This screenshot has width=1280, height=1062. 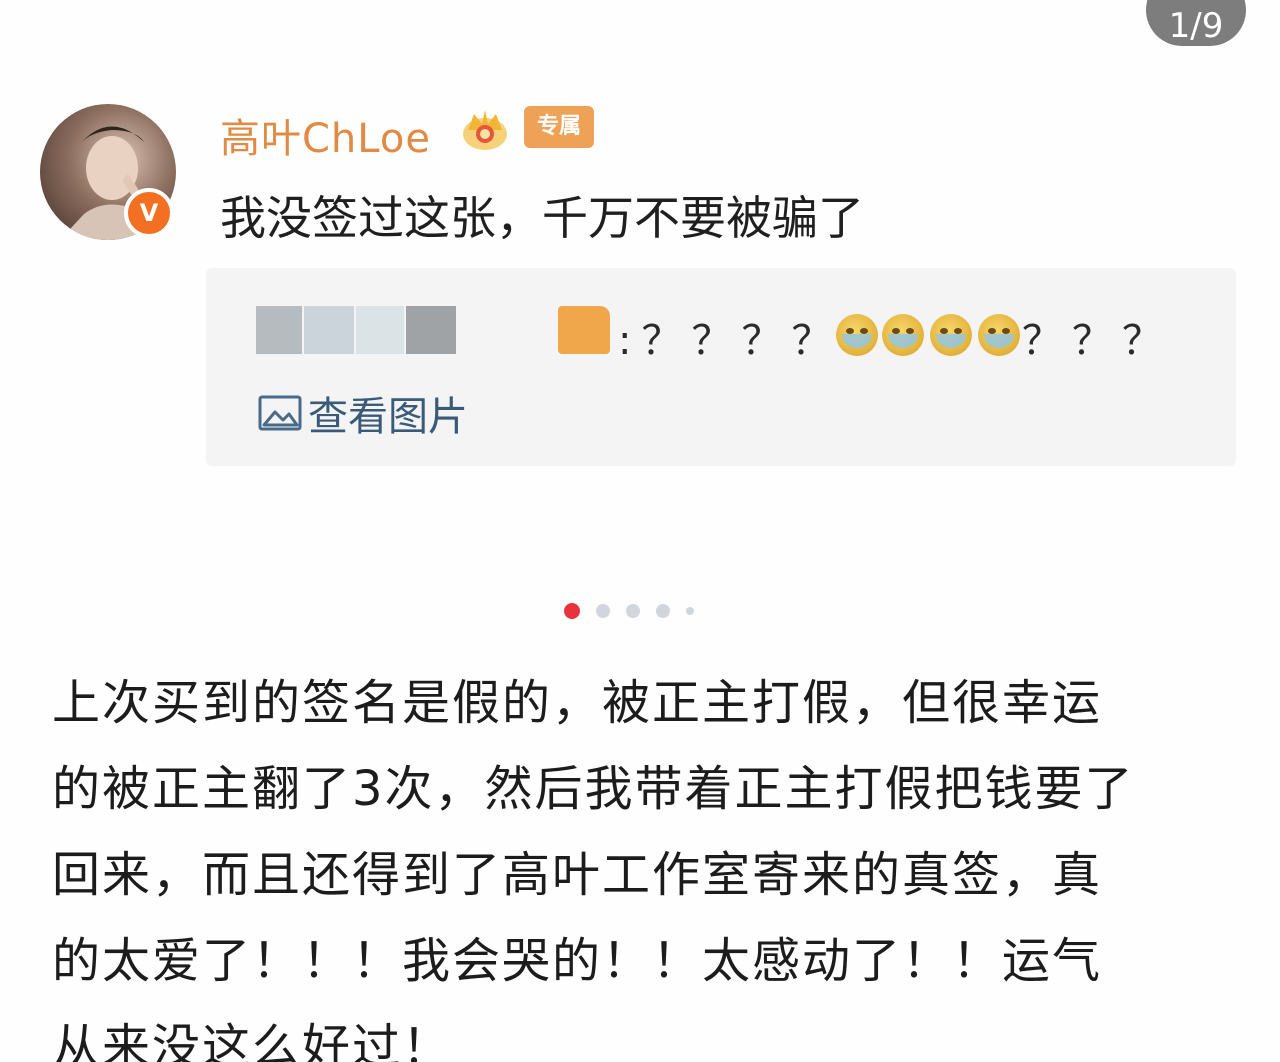 I want to click on caption-line: 上次买到的签名是假的，被正主打假，但很幸运, so click(x=577, y=703).